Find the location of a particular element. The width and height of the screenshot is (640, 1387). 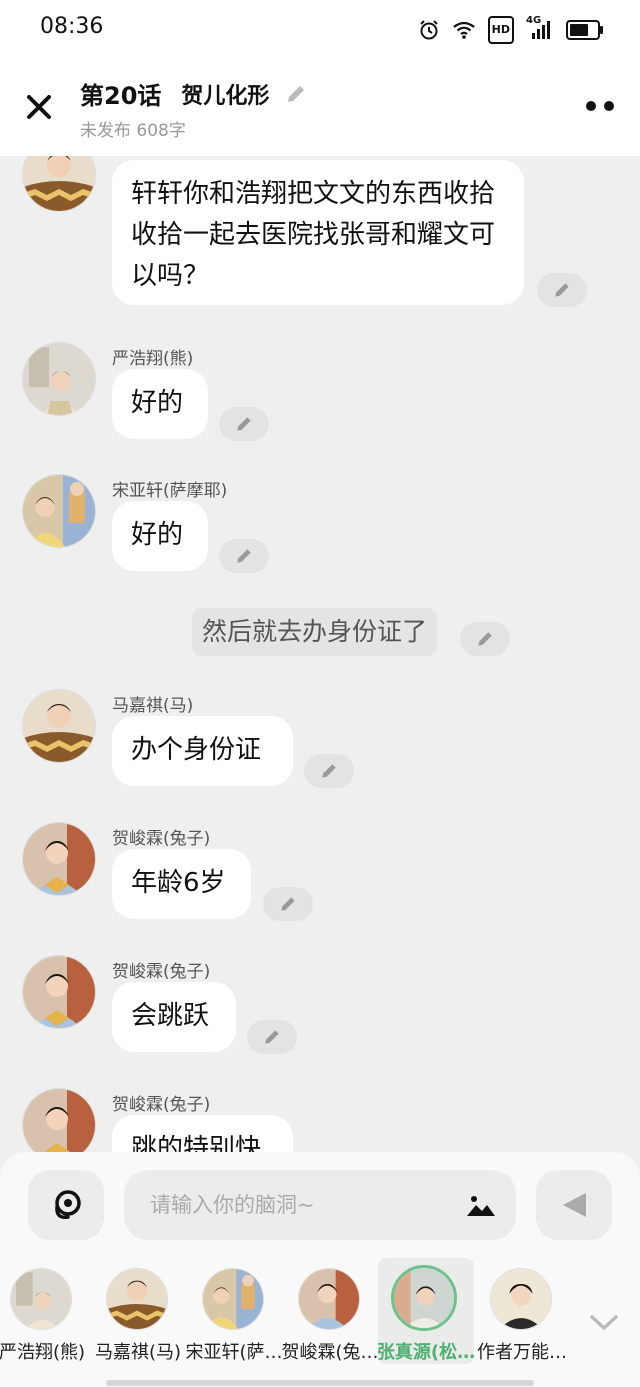

message-bubble: 轩轩你和浩翔把文文的东西收拾收拾一起去医院找张哥和耀文可以吗？ is located at coordinates (318, 232).